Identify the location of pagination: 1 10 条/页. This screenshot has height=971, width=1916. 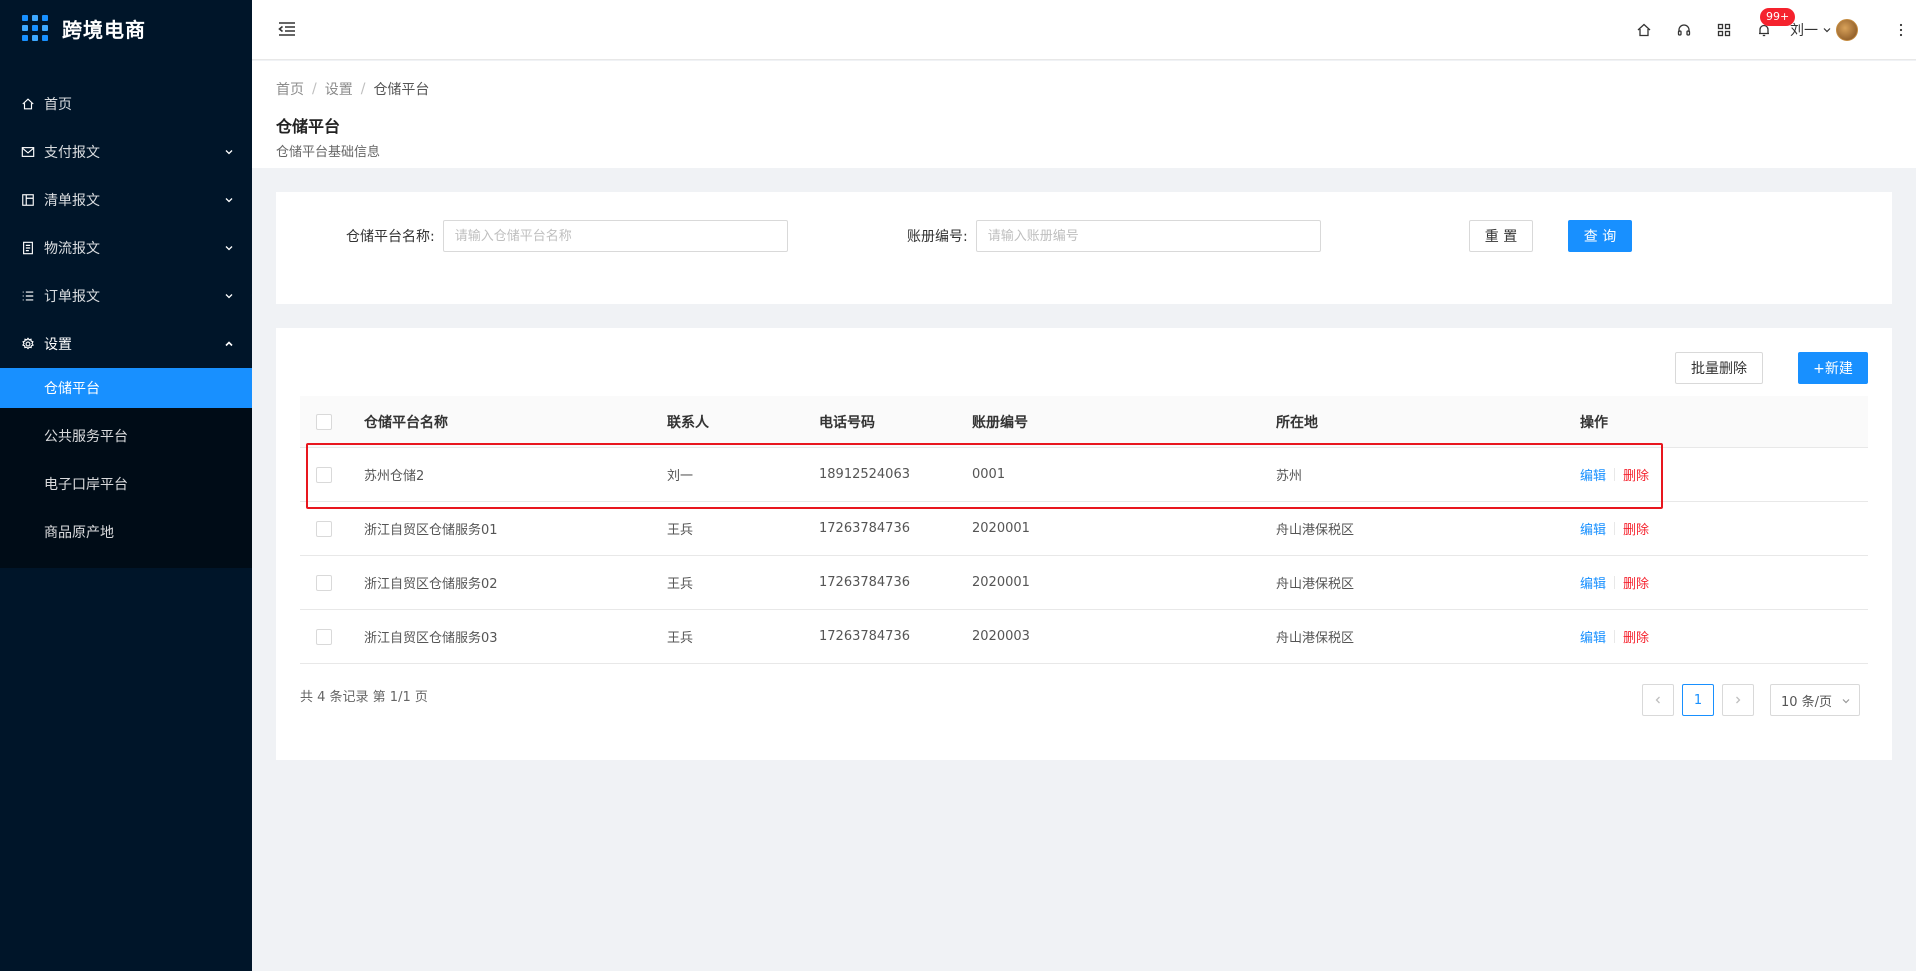
(1747, 700).